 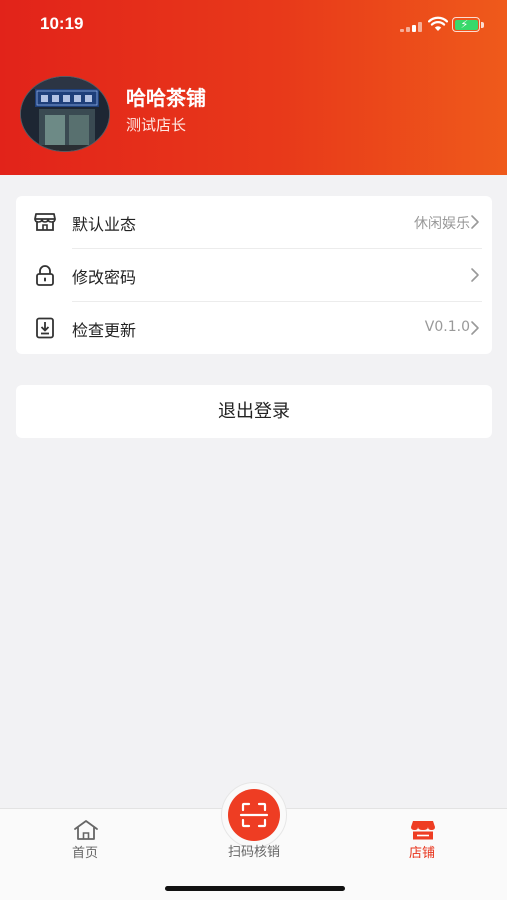 I want to click on scan-icon, so click(x=254, y=815).